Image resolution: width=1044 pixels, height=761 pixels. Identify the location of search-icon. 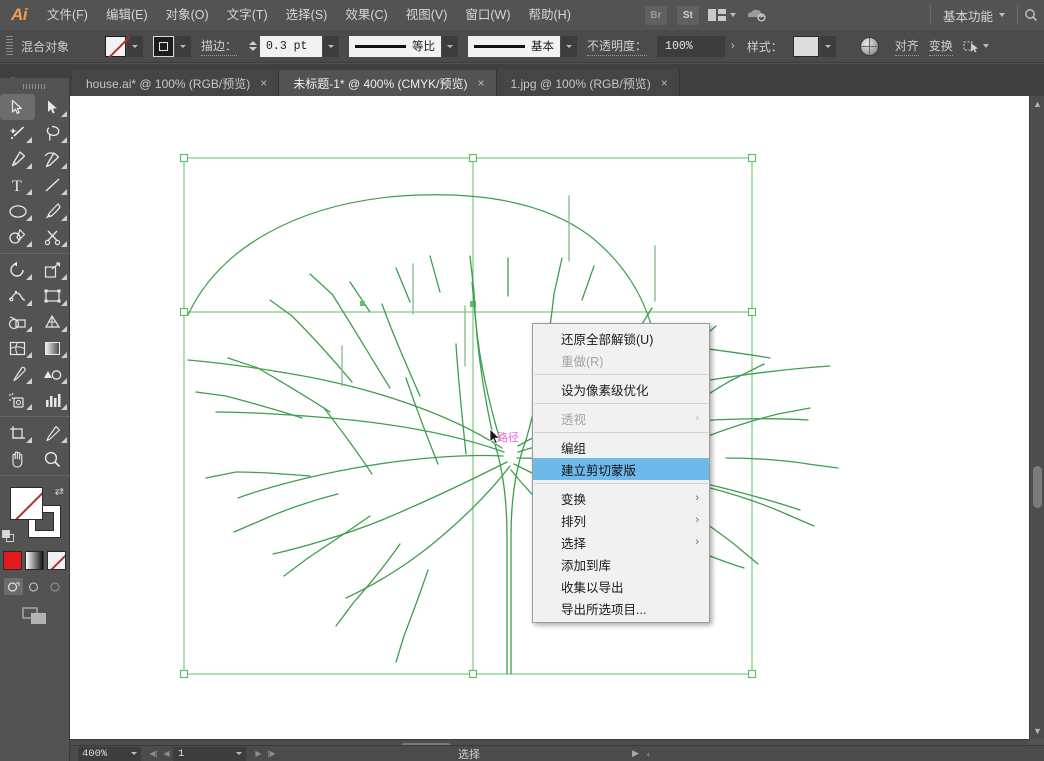
(1031, 15).